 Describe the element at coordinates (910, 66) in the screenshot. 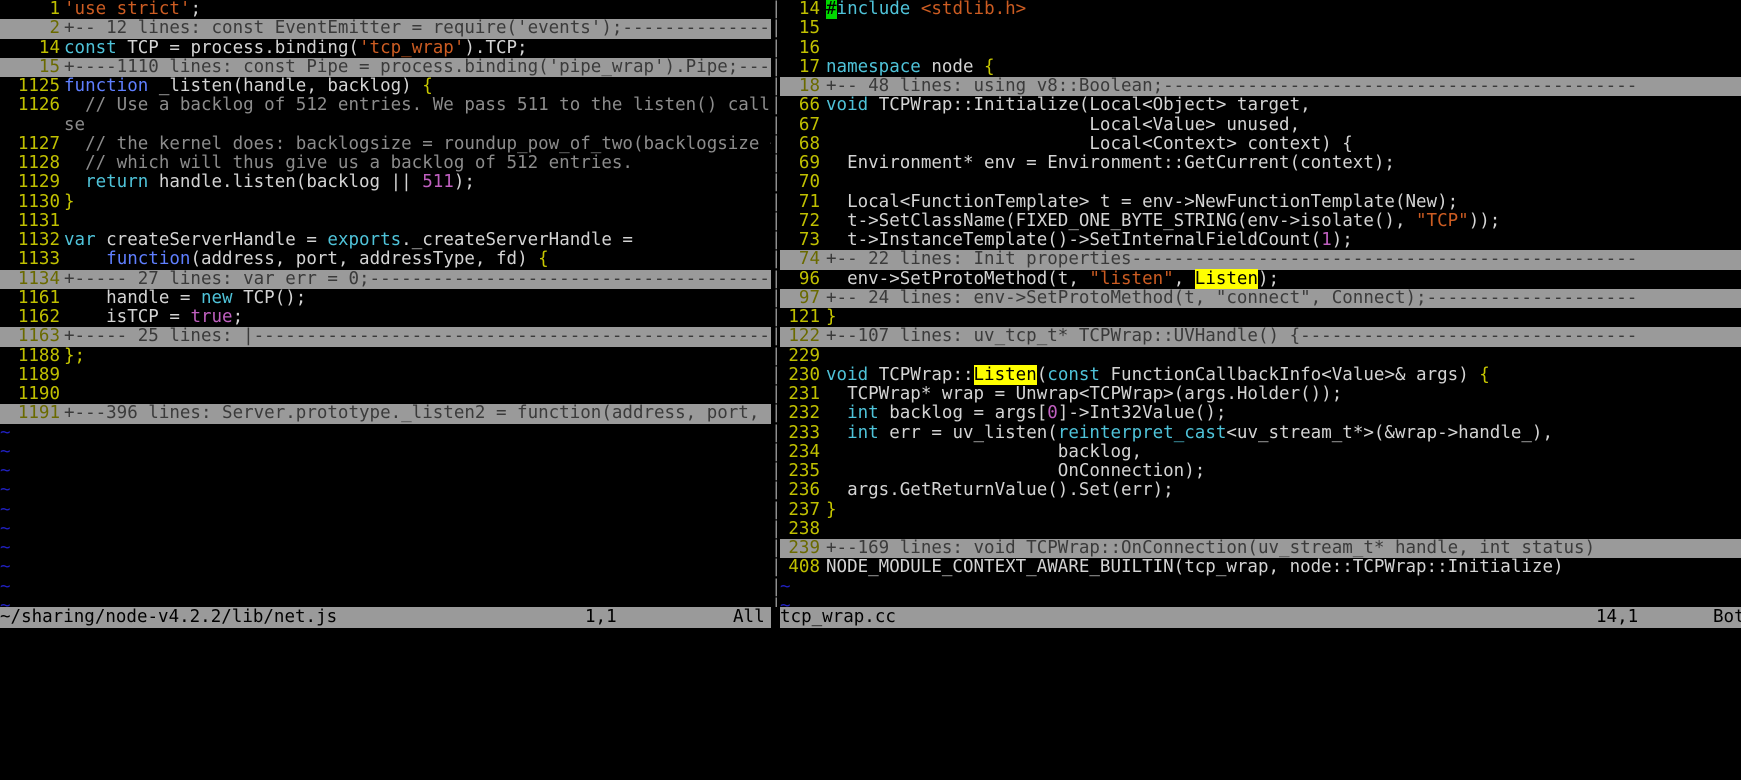

I see `line-text: namespace node {` at that location.